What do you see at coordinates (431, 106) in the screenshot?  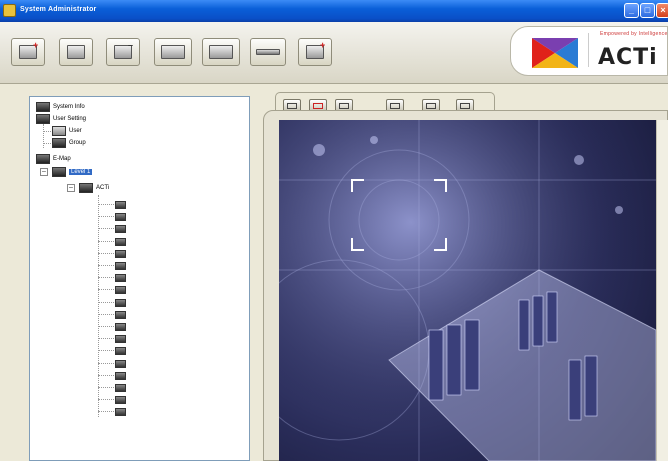 I see `map-zoom-out-icon` at bounding box center [431, 106].